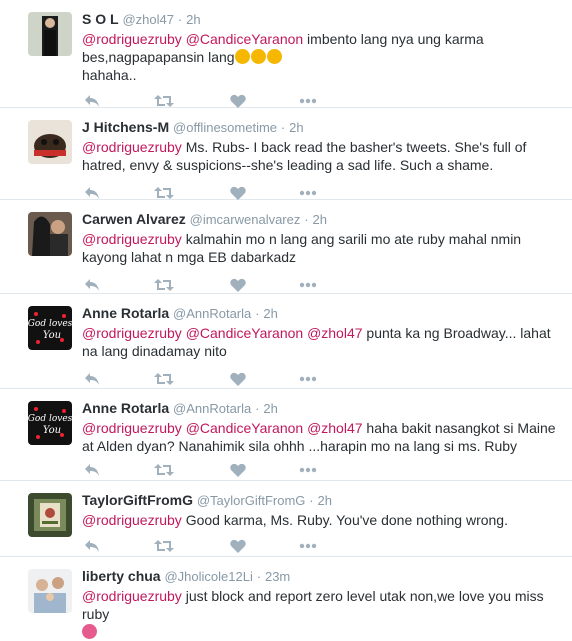  Describe the element at coordinates (125, 127) in the screenshot. I see `display-name: J Hitchens-M` at that location.